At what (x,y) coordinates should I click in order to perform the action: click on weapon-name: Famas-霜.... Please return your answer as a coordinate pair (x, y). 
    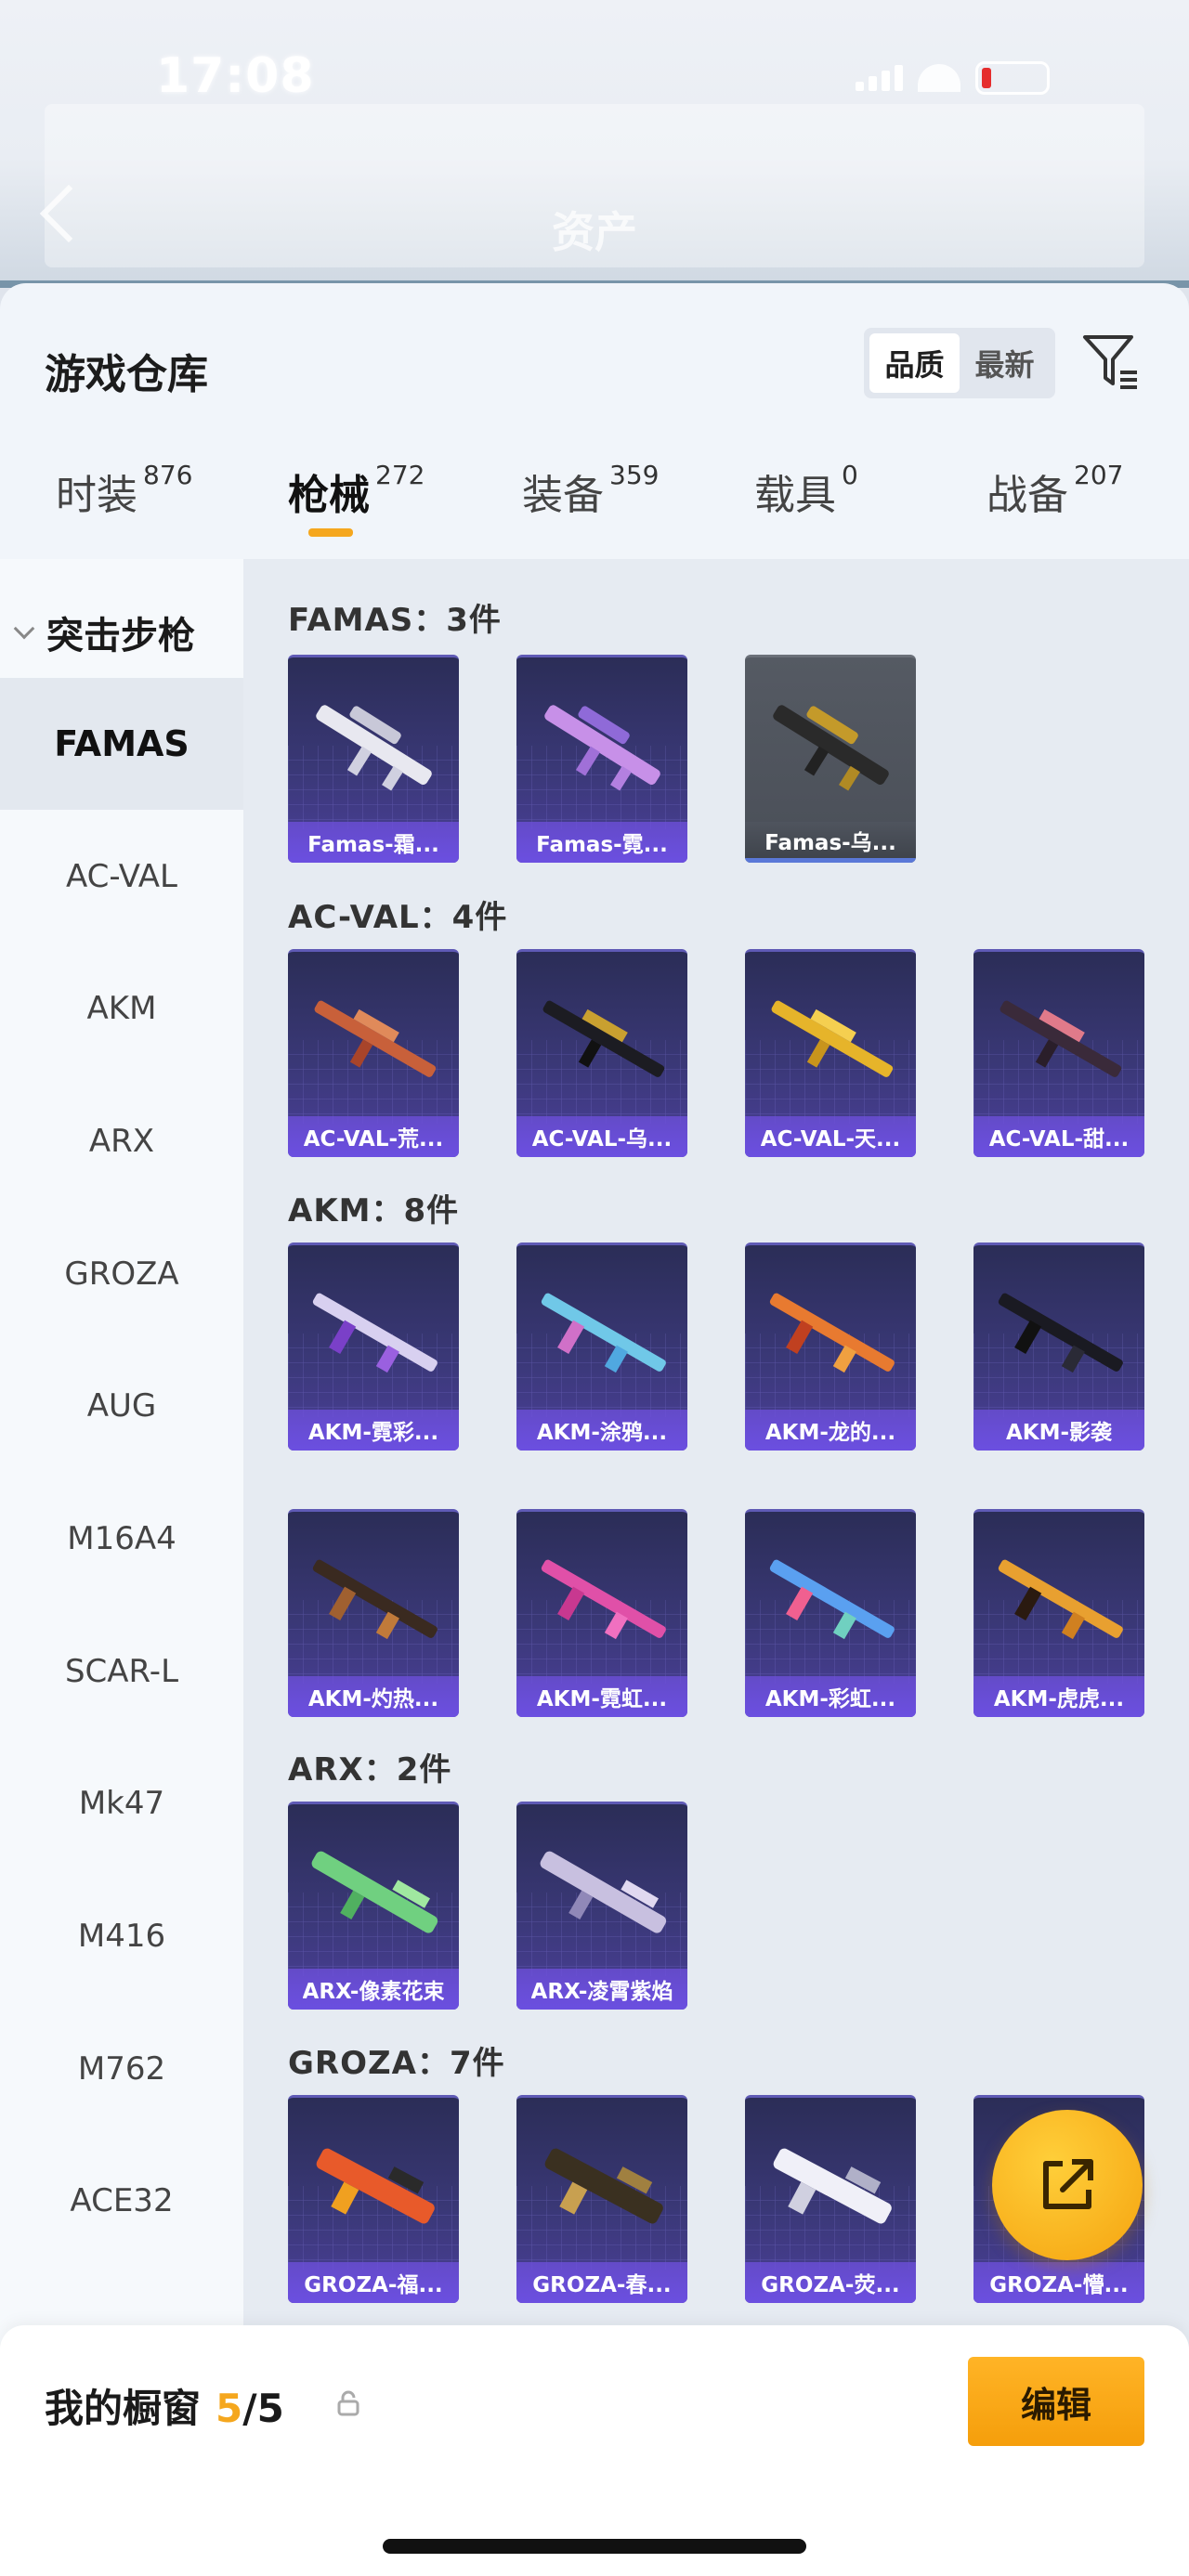
    Looking at the image, I should click on (373, 845).